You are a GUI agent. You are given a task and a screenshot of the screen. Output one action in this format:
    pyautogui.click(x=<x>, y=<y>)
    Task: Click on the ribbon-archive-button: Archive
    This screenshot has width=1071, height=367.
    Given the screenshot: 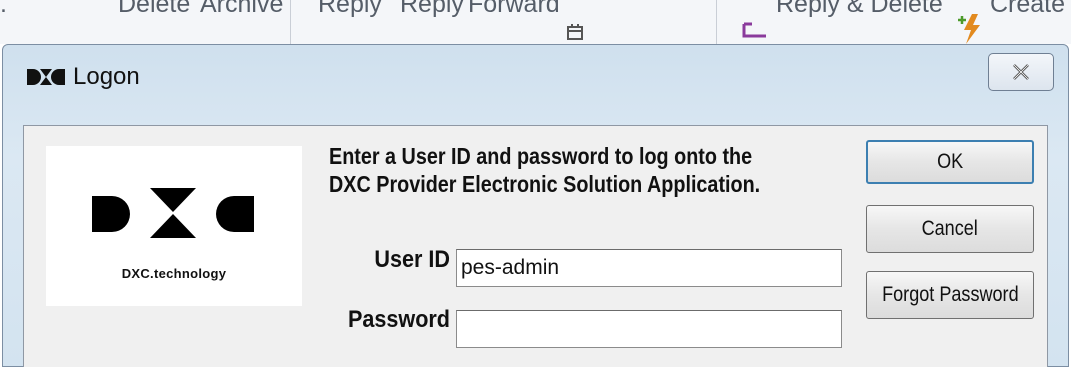 What is the action you would take?
    pyautogui.click(x=241, y=12)
    